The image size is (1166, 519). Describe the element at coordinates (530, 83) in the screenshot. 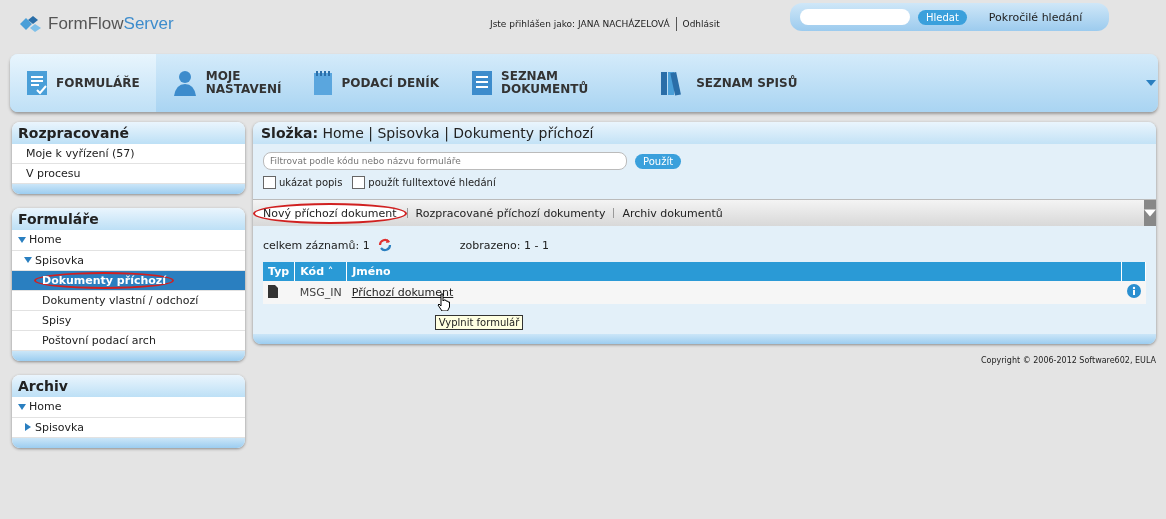

I see `nav-tab: SEZNAM DOKUMENTŮ` at that location.